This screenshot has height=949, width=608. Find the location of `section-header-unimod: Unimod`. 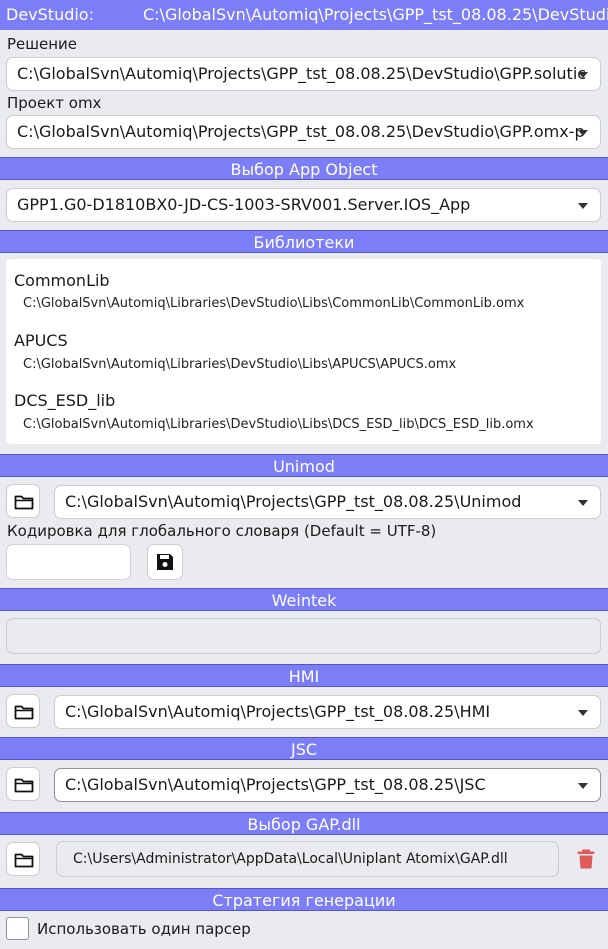

section-header-unimod: Unimod is located at coordinates (304, 465).